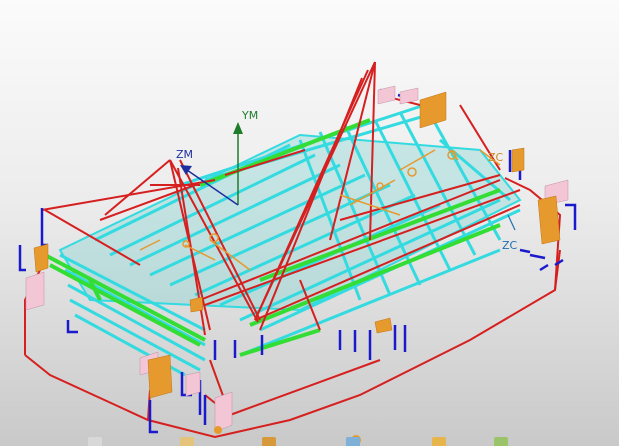 The width and height of the screenshot is (619, 446). I want to click on measure-icon, so click(353, 441).